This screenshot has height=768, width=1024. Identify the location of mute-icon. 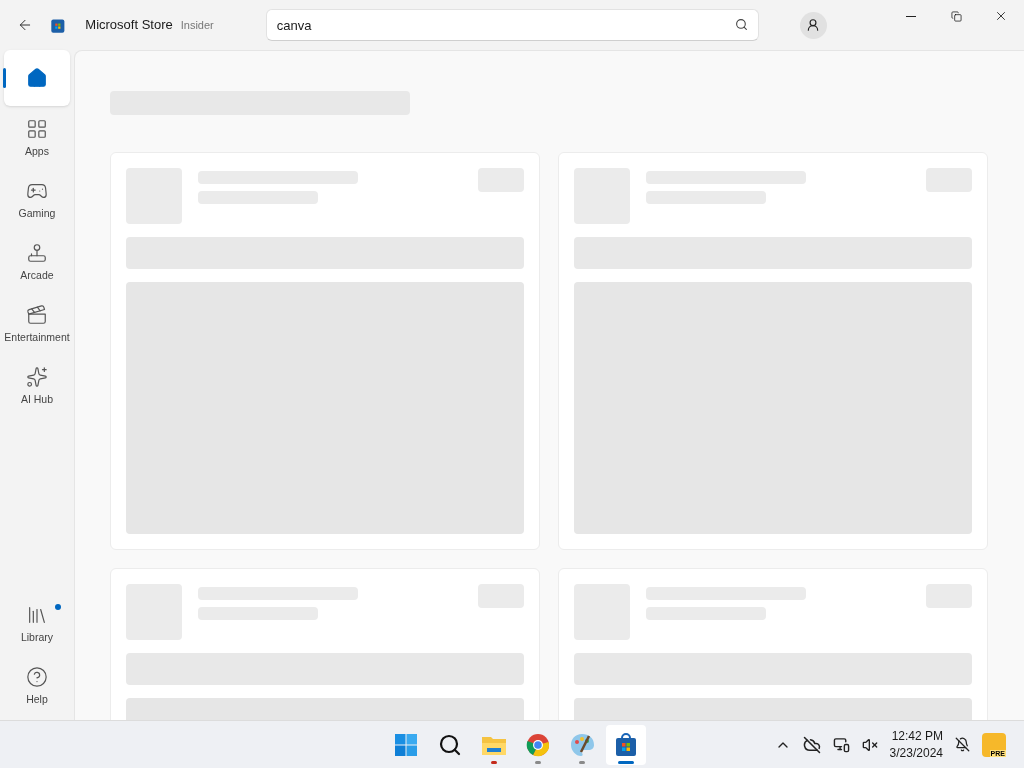
(869, 744).